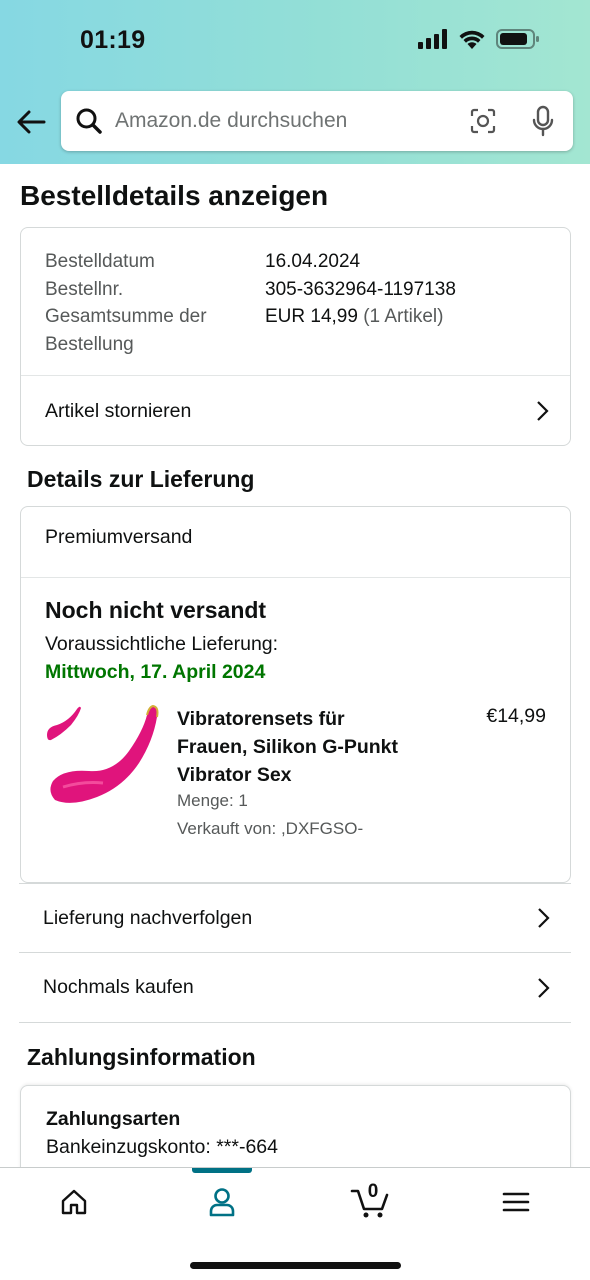 Image resolution: width=590 pixels, height=1280 pixels. I want to click on order-total-item-count: (1 Artikel), so click(403, 316).